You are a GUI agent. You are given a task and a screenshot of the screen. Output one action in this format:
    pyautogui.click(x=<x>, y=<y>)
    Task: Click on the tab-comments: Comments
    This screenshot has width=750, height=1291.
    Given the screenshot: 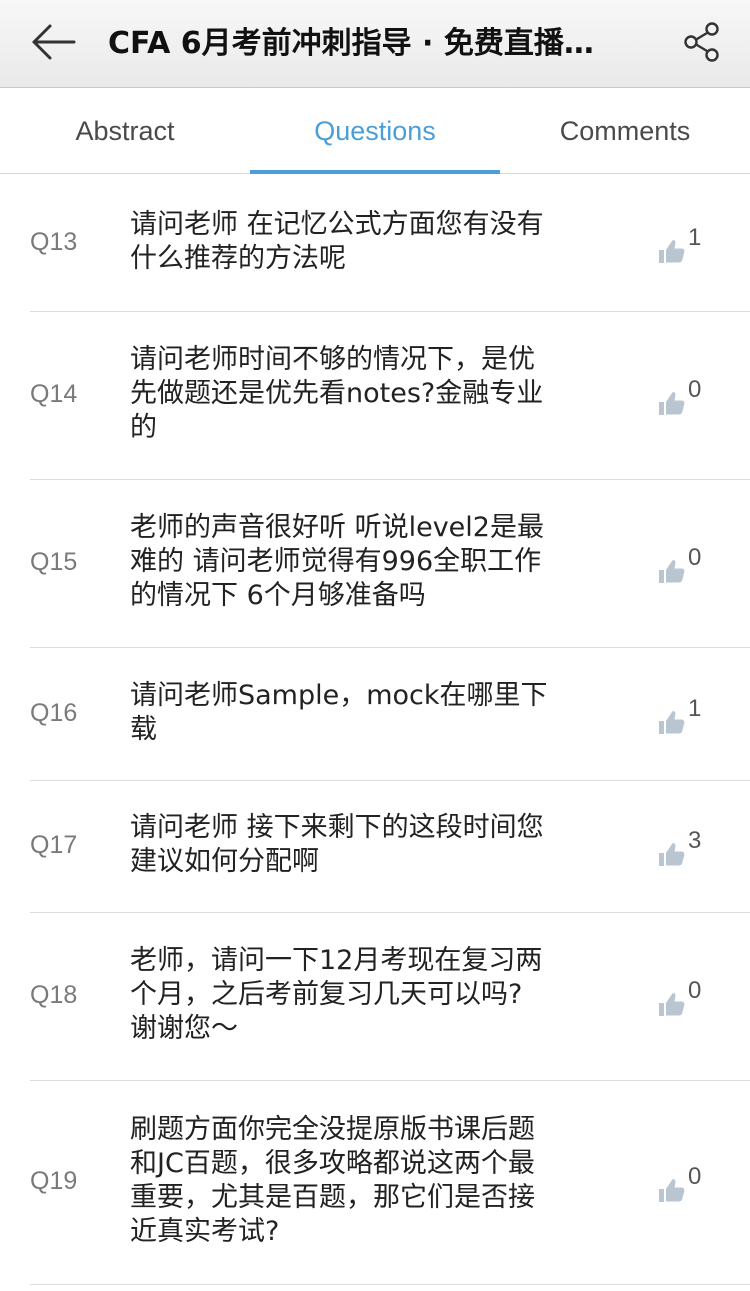 What is the action you would take?
    pyautogui.click(x=625, y=131)
    